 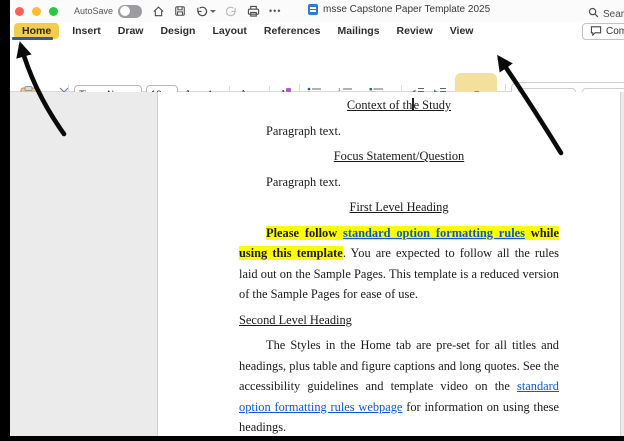 I want to click on search-control: Search, so click(x=606, y=14).